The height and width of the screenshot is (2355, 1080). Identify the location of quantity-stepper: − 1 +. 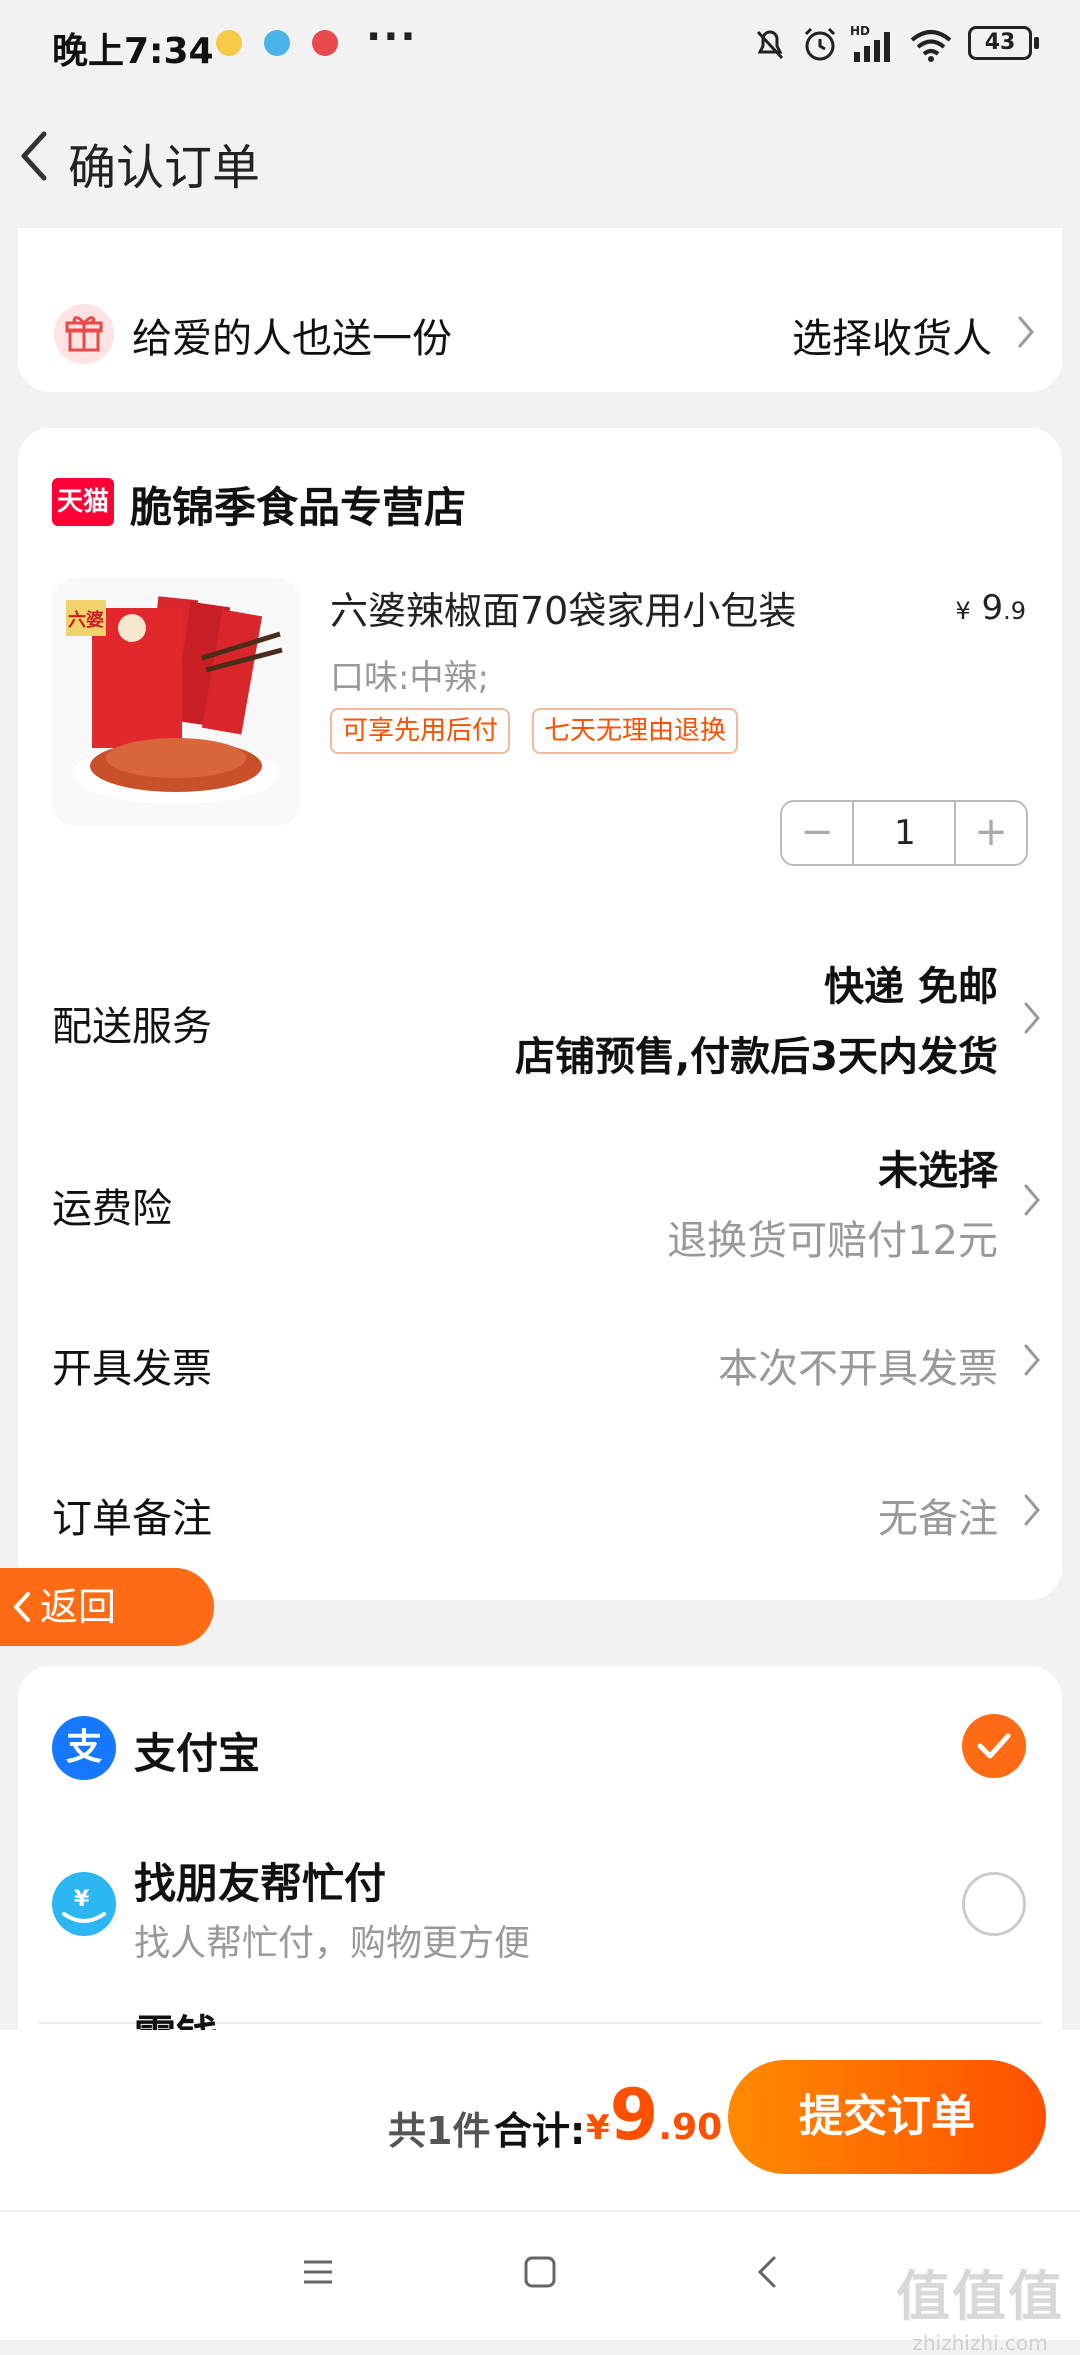
(904, 833).